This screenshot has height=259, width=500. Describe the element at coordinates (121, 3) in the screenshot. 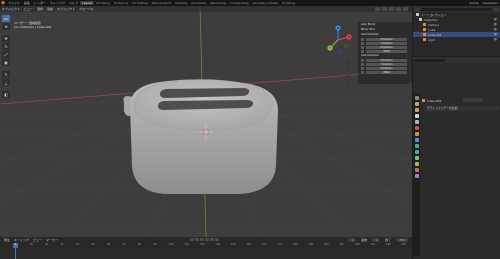

I see `tab-sculpting: Sculpting` at that location.